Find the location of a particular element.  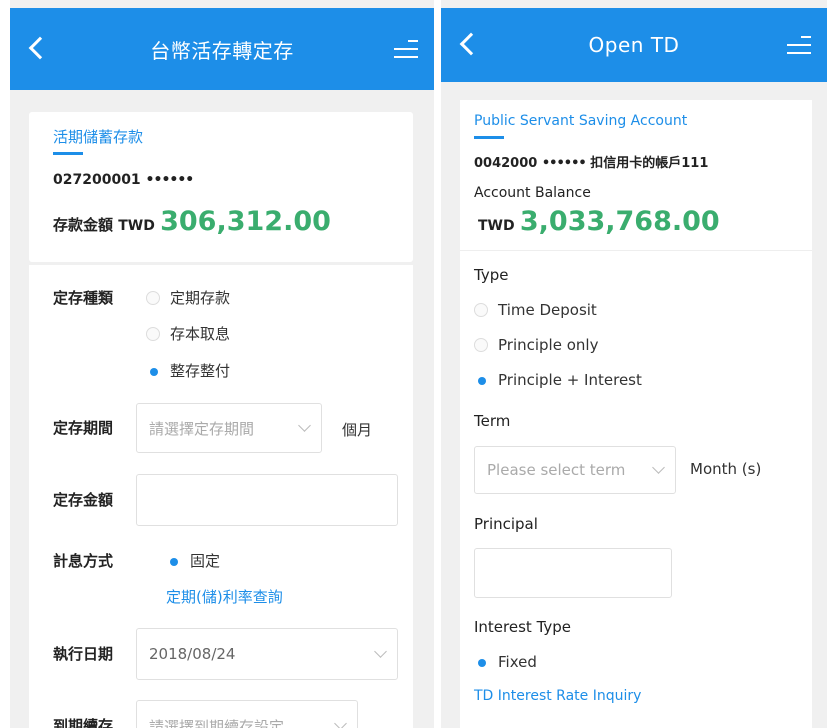

type-option-principle-only: Principle only is located at coordinates (536, 345).